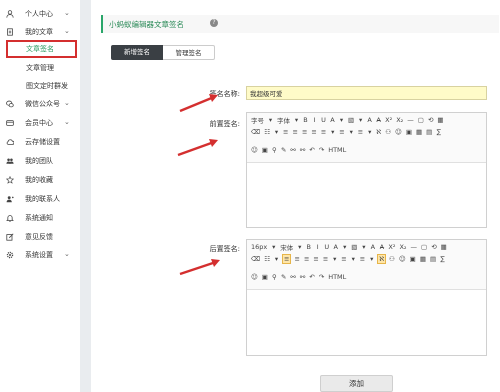 Image resolution: width=500 pixels, height=392 pixels. Describe the element at coordinates (40, 180) in the screenshot. I see `sidebar-item-my-favorites: 我的收藏` at that location.